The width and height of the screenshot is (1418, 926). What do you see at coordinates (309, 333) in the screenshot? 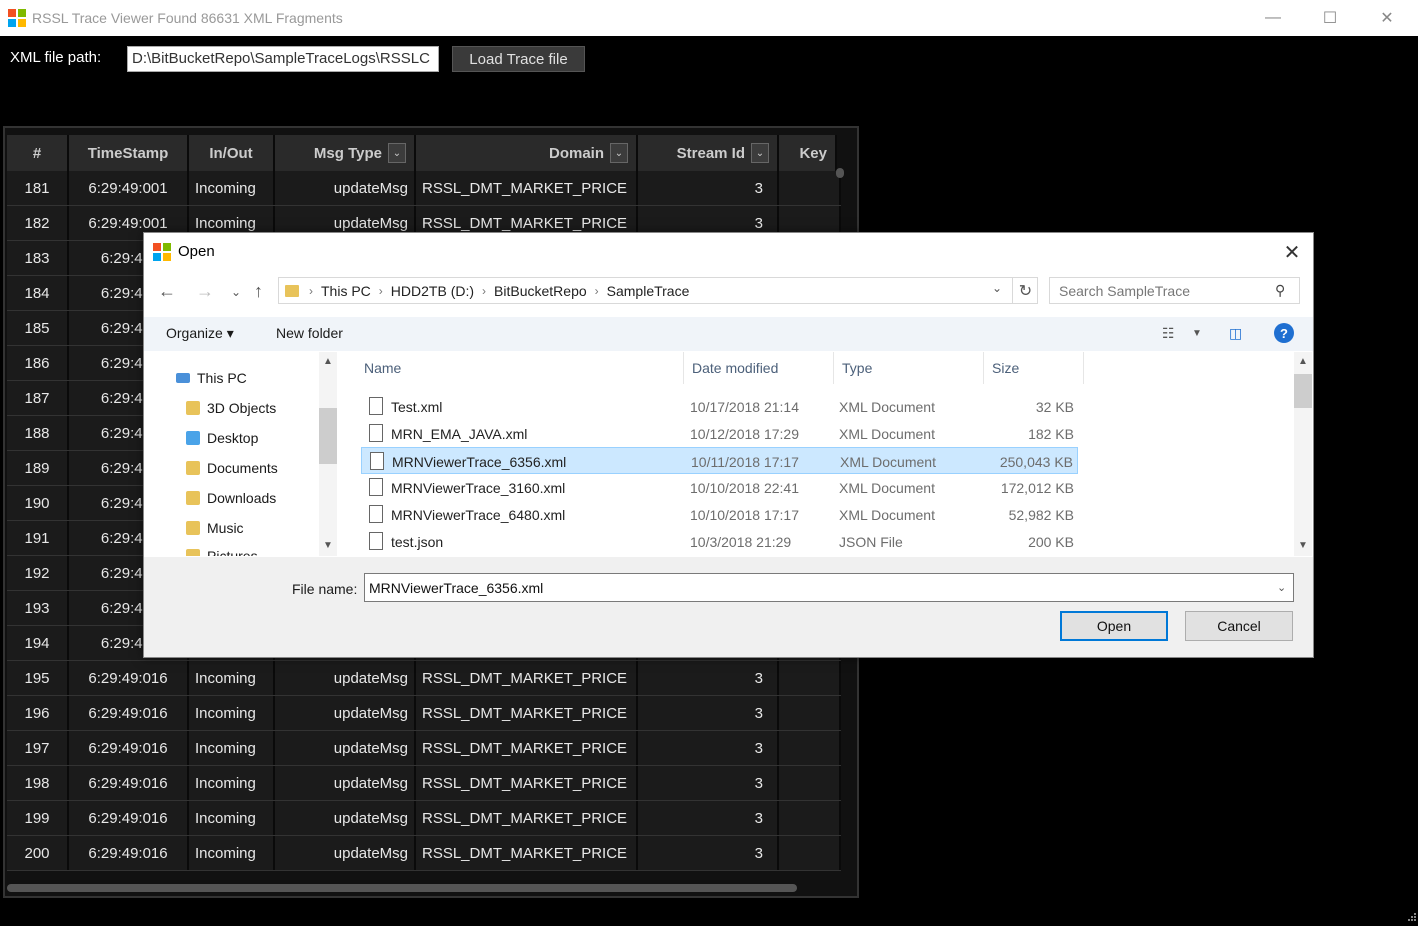
I see `new-folder-button: New folder` at bounding box center [309, 333].